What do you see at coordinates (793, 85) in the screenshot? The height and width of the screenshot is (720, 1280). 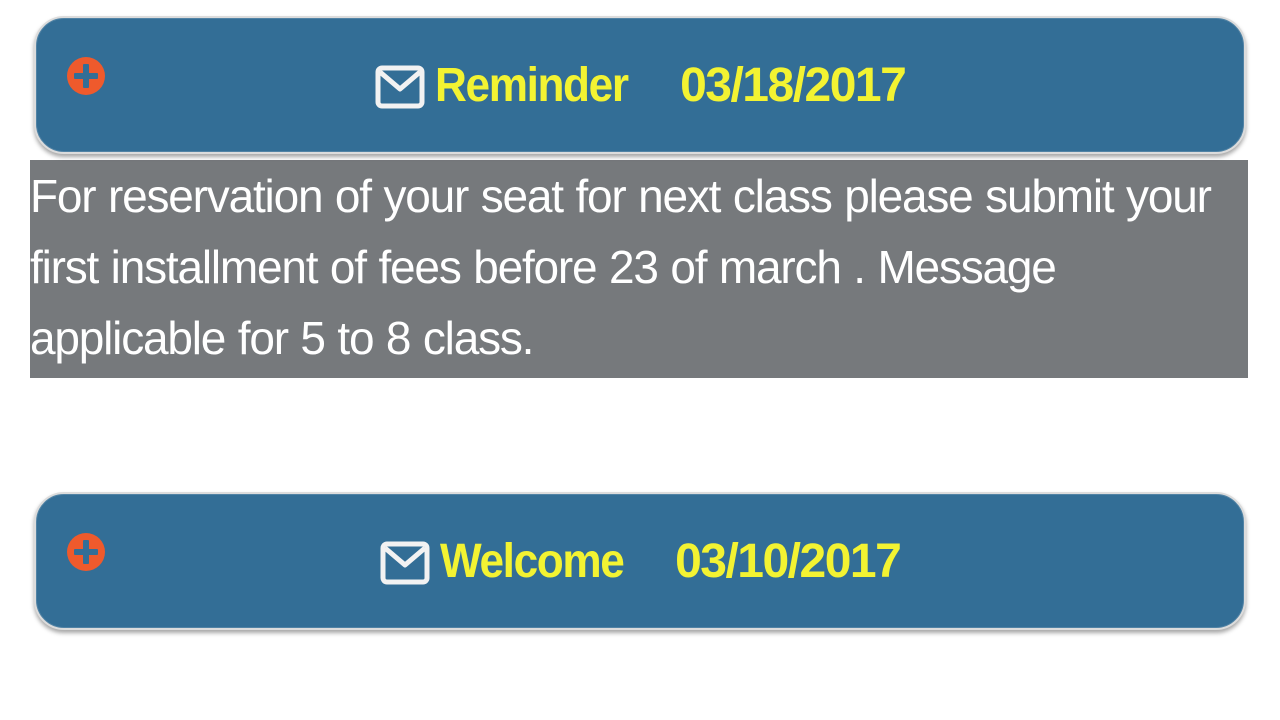 I see `notice-date: 03/18/2017` at bounding box center [793, 85].